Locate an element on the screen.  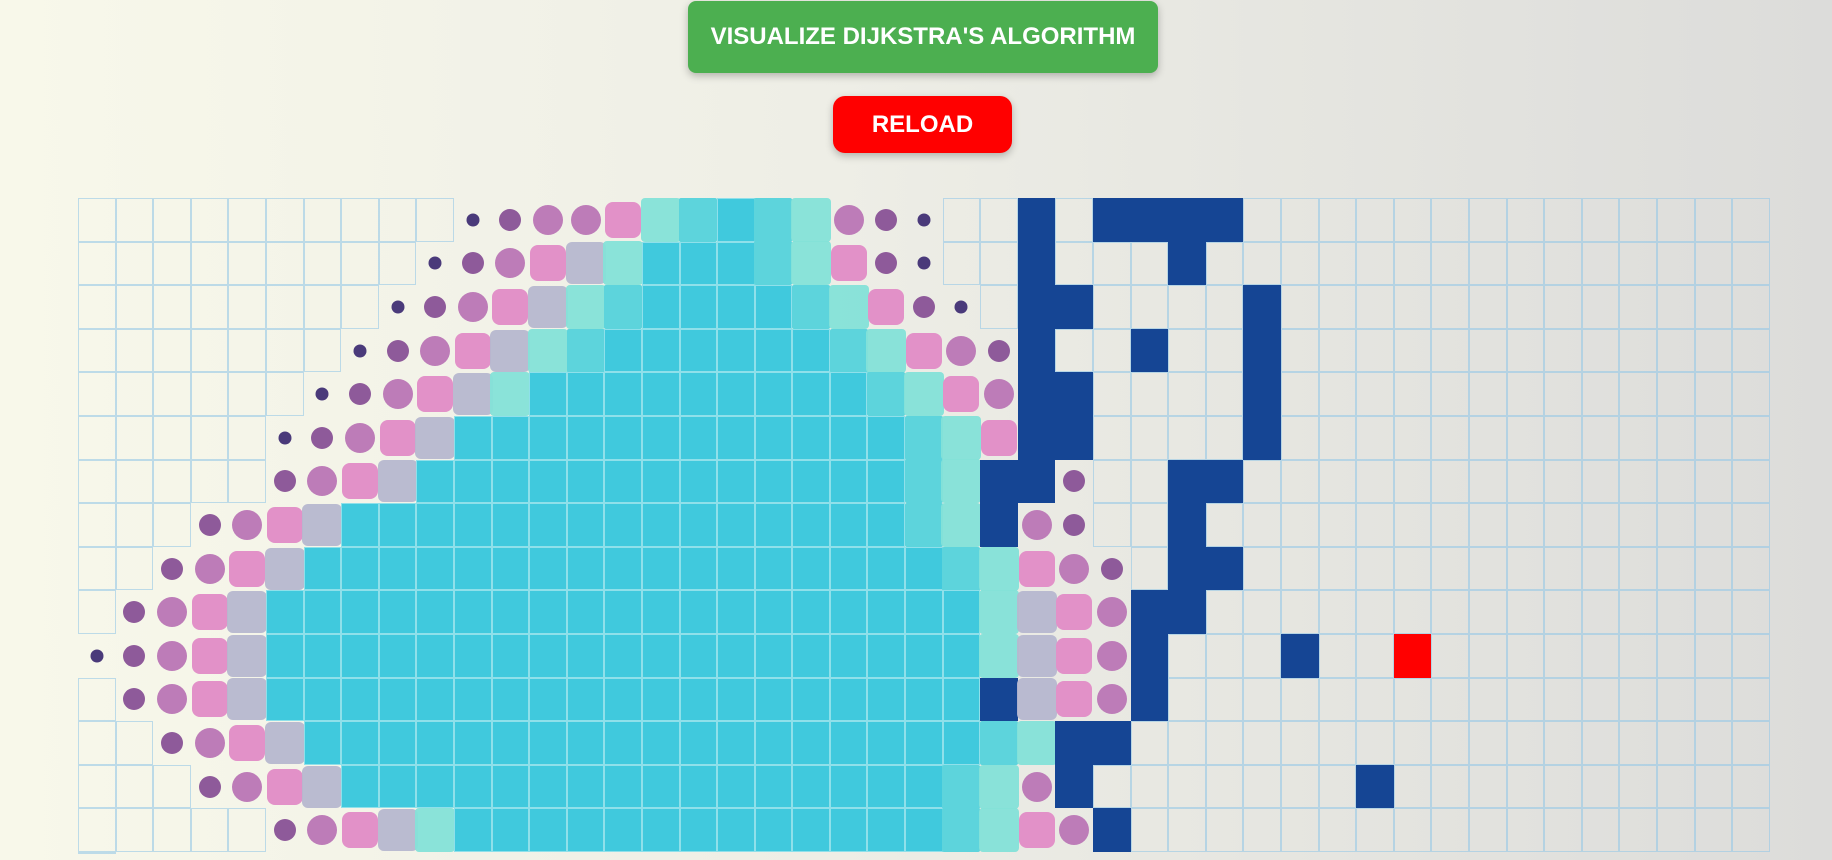
visualize-dijkstra-button: VISUALIZE DIJKSTRA'S ALGORITHM is located at coordinates (923, 37).